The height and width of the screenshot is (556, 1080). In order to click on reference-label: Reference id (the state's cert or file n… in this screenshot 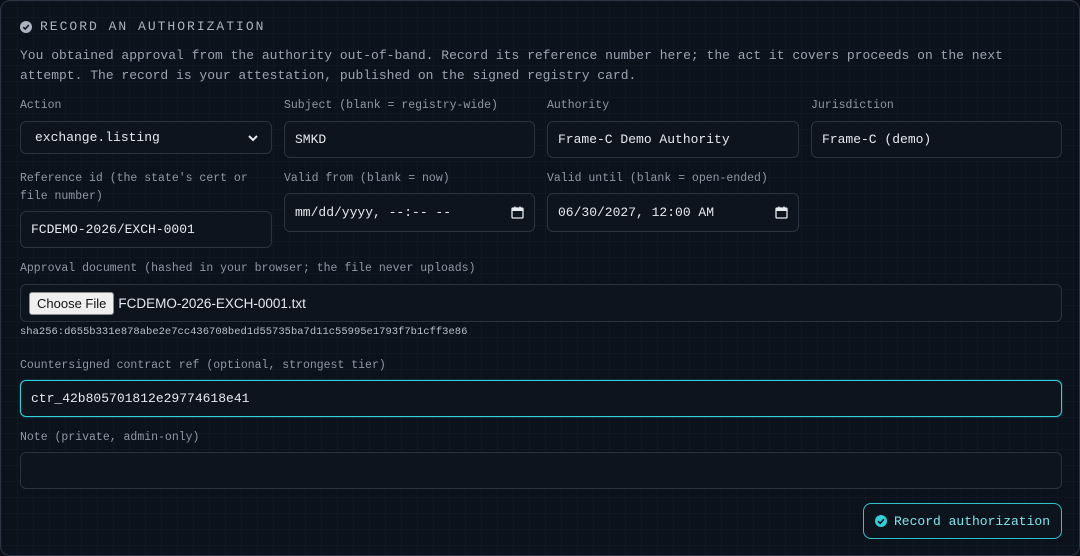, I will do `click(134, 187)`.